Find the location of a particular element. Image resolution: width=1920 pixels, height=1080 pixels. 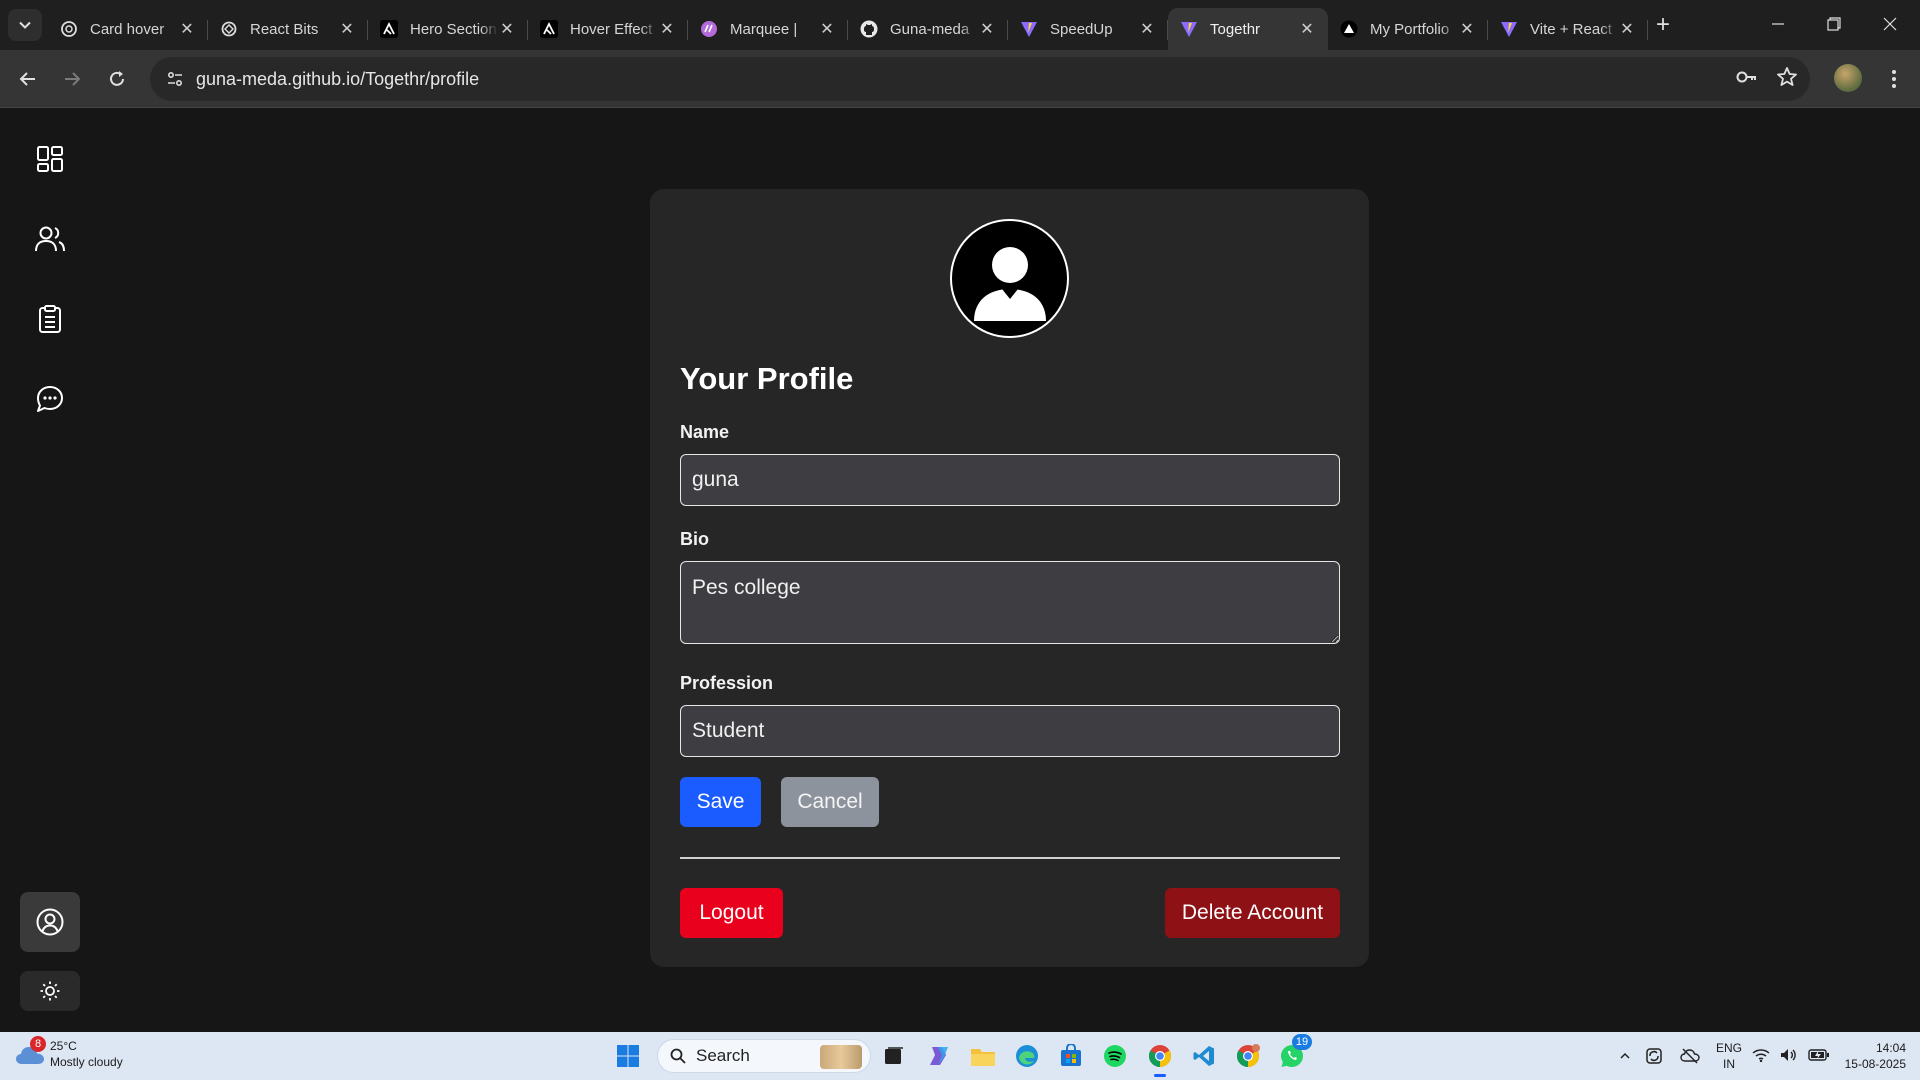

browser-tab: Card hover ✕ is located at coordinates (128, 29).